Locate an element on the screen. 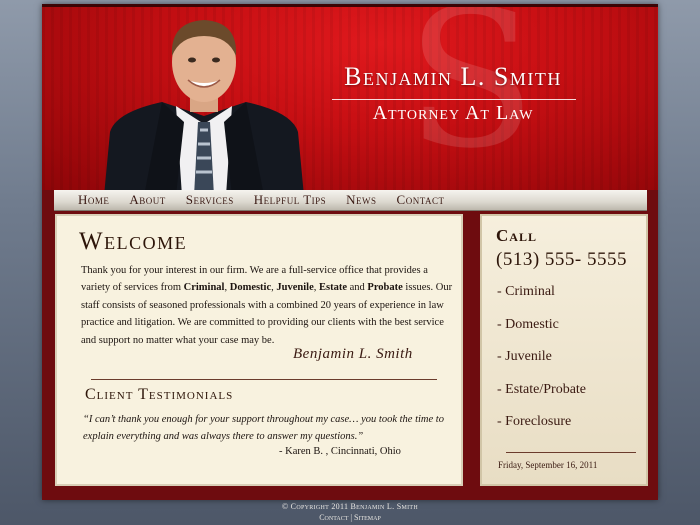  nav-news: News is located at coordinates (361, 200).